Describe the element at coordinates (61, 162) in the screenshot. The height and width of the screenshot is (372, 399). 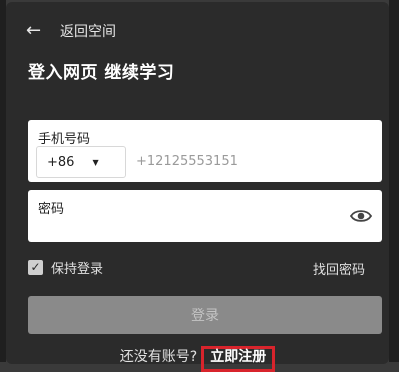
I see `country-code-value: +86` at that location.